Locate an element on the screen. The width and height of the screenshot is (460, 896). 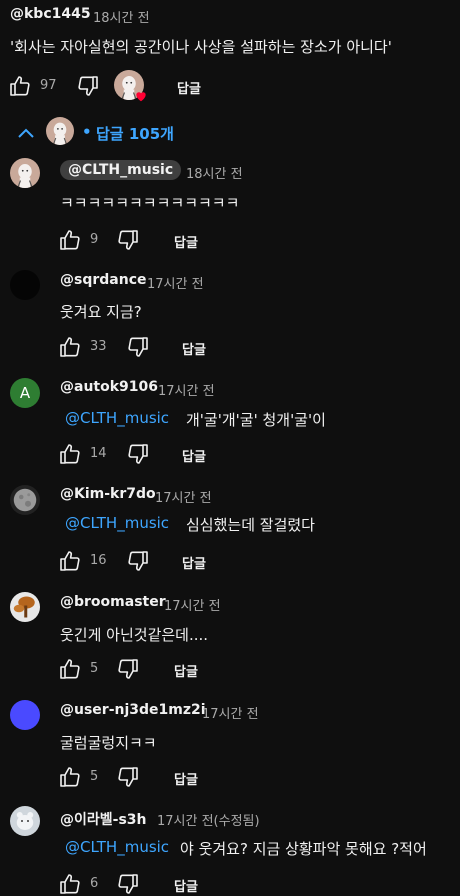
comment-time: 18시간 전 is located at coordinates (121, 16).